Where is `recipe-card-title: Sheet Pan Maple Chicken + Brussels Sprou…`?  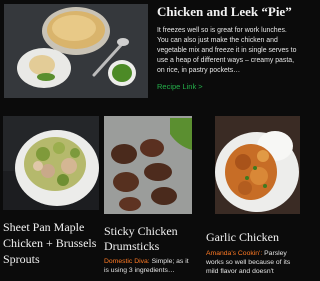
recipe-card-title: Sheet Pan Maple Chicken + Brussels Sprou… is located at coordinates (51, 243).